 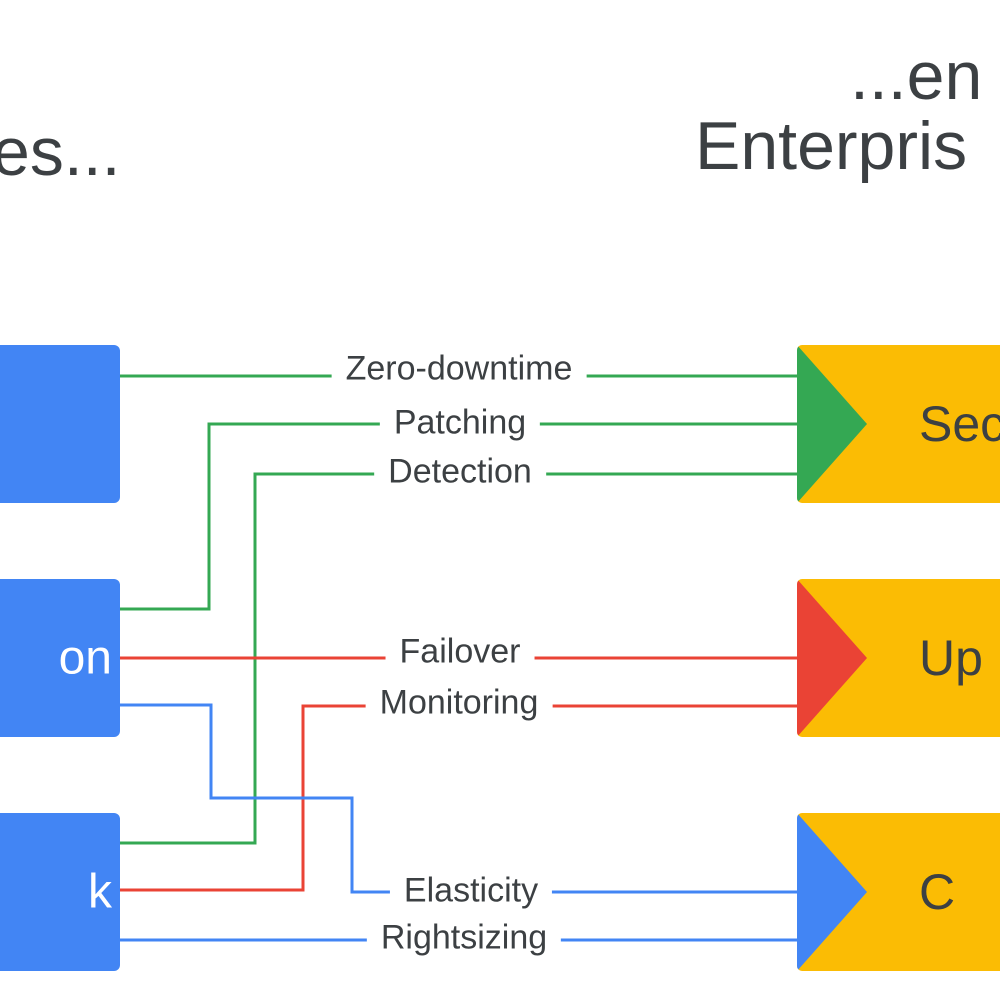 What do you see at coordinates (459, 369) in the screenshot?
I see `edge-label-zero-downtime: Zero-downtime` at bounding box center [459, 369].